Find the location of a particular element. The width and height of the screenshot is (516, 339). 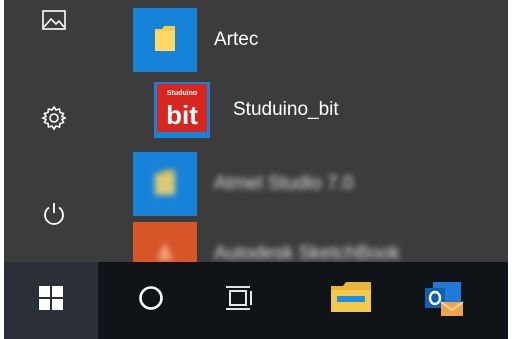

pictures-icon is located at coordinates (54, 20).